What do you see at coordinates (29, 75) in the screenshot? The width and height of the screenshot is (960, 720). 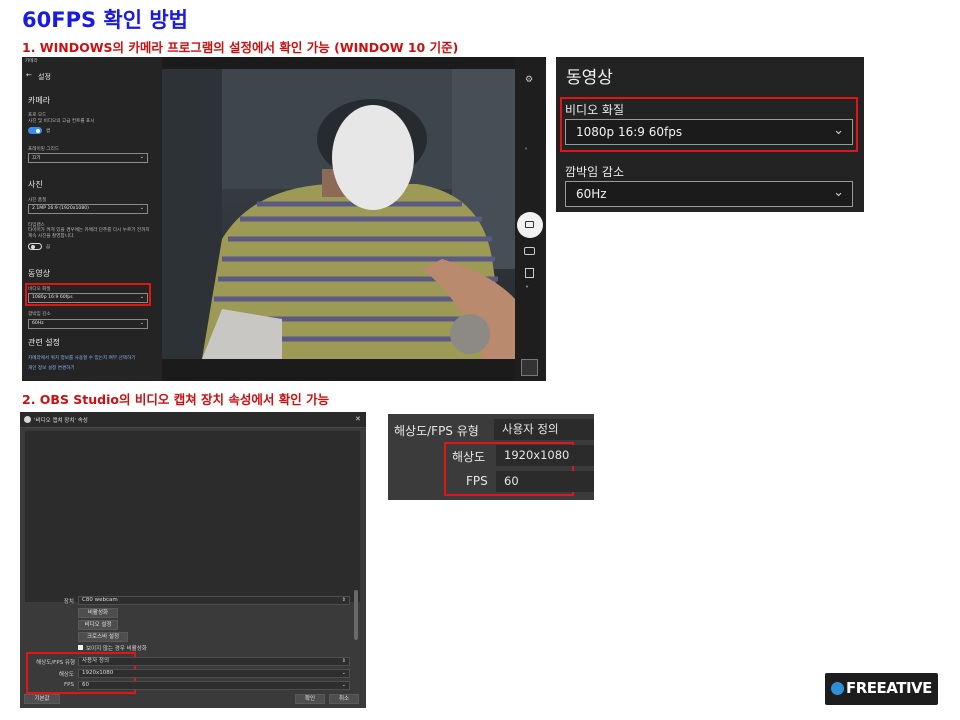 I see `back-icon: ←` at bounding box center [29, 75].